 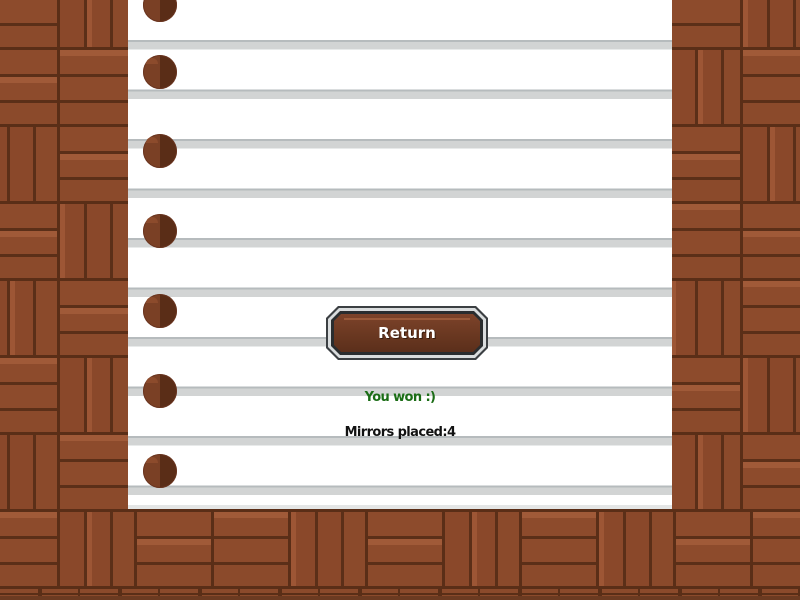 I want to click on mirrors-placed-label: Mirrors placed:, so click(x=396, y=432).